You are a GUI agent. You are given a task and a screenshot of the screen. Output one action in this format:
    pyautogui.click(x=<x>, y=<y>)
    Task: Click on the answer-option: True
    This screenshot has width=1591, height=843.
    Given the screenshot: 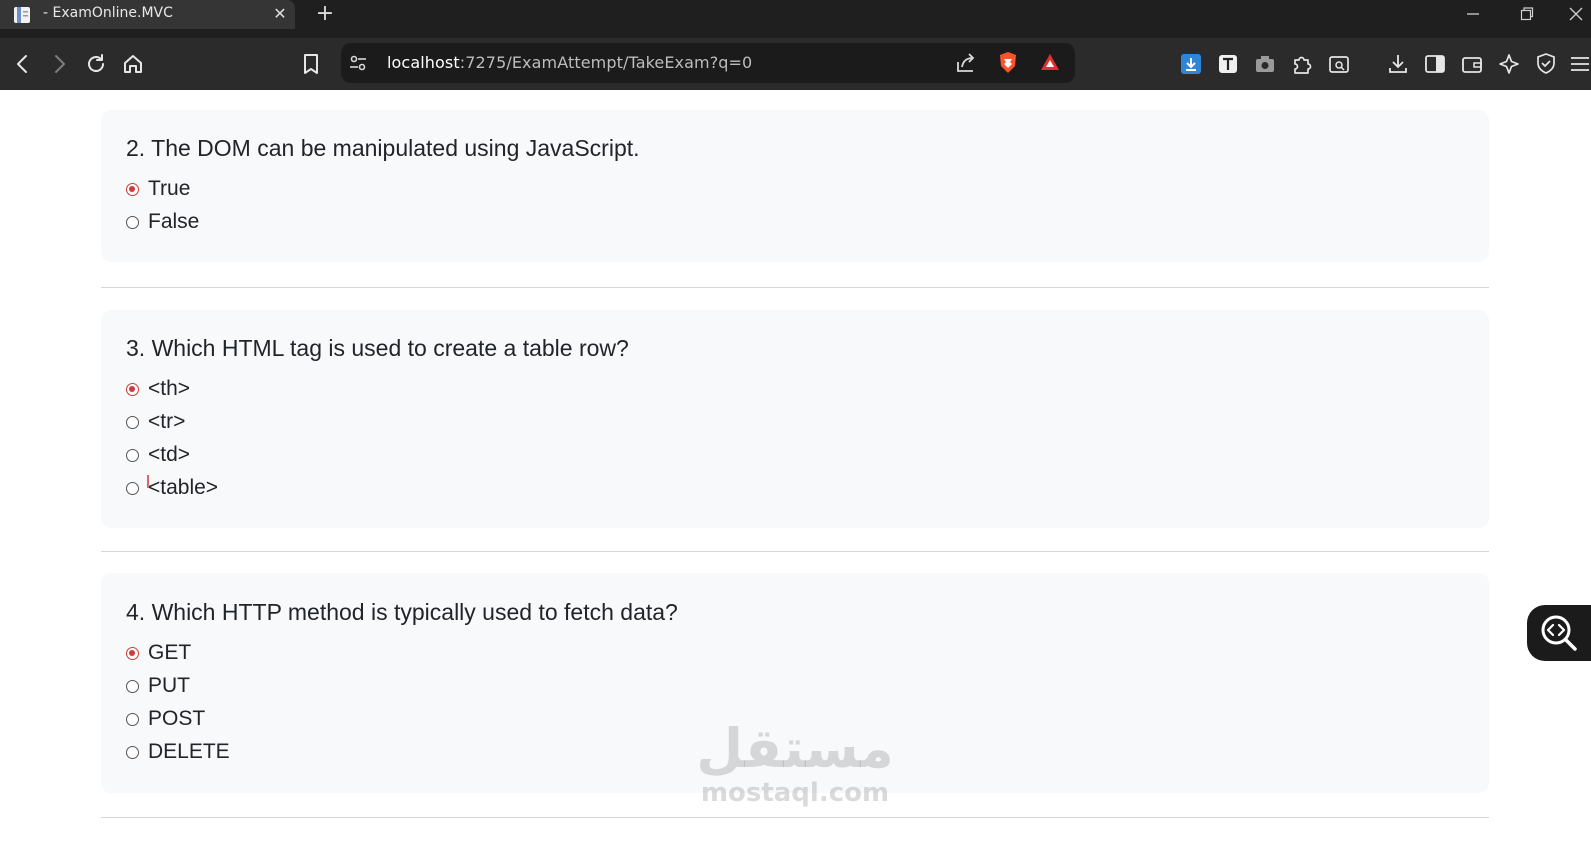 What is the action you would take?
    pyautogui.click(x=158, y=189)
    